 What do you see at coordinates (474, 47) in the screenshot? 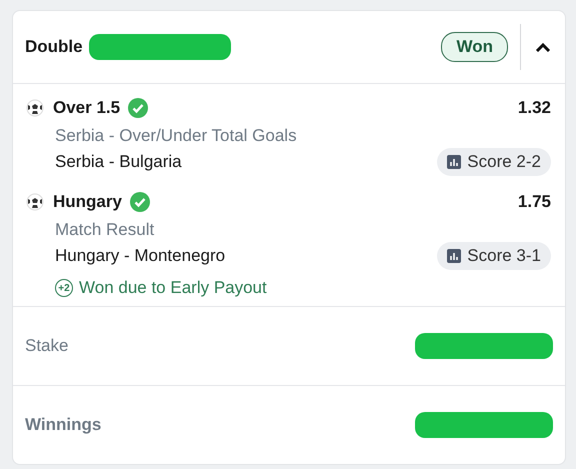
I see `status-badge: Won` at bounding box center [474, 47].